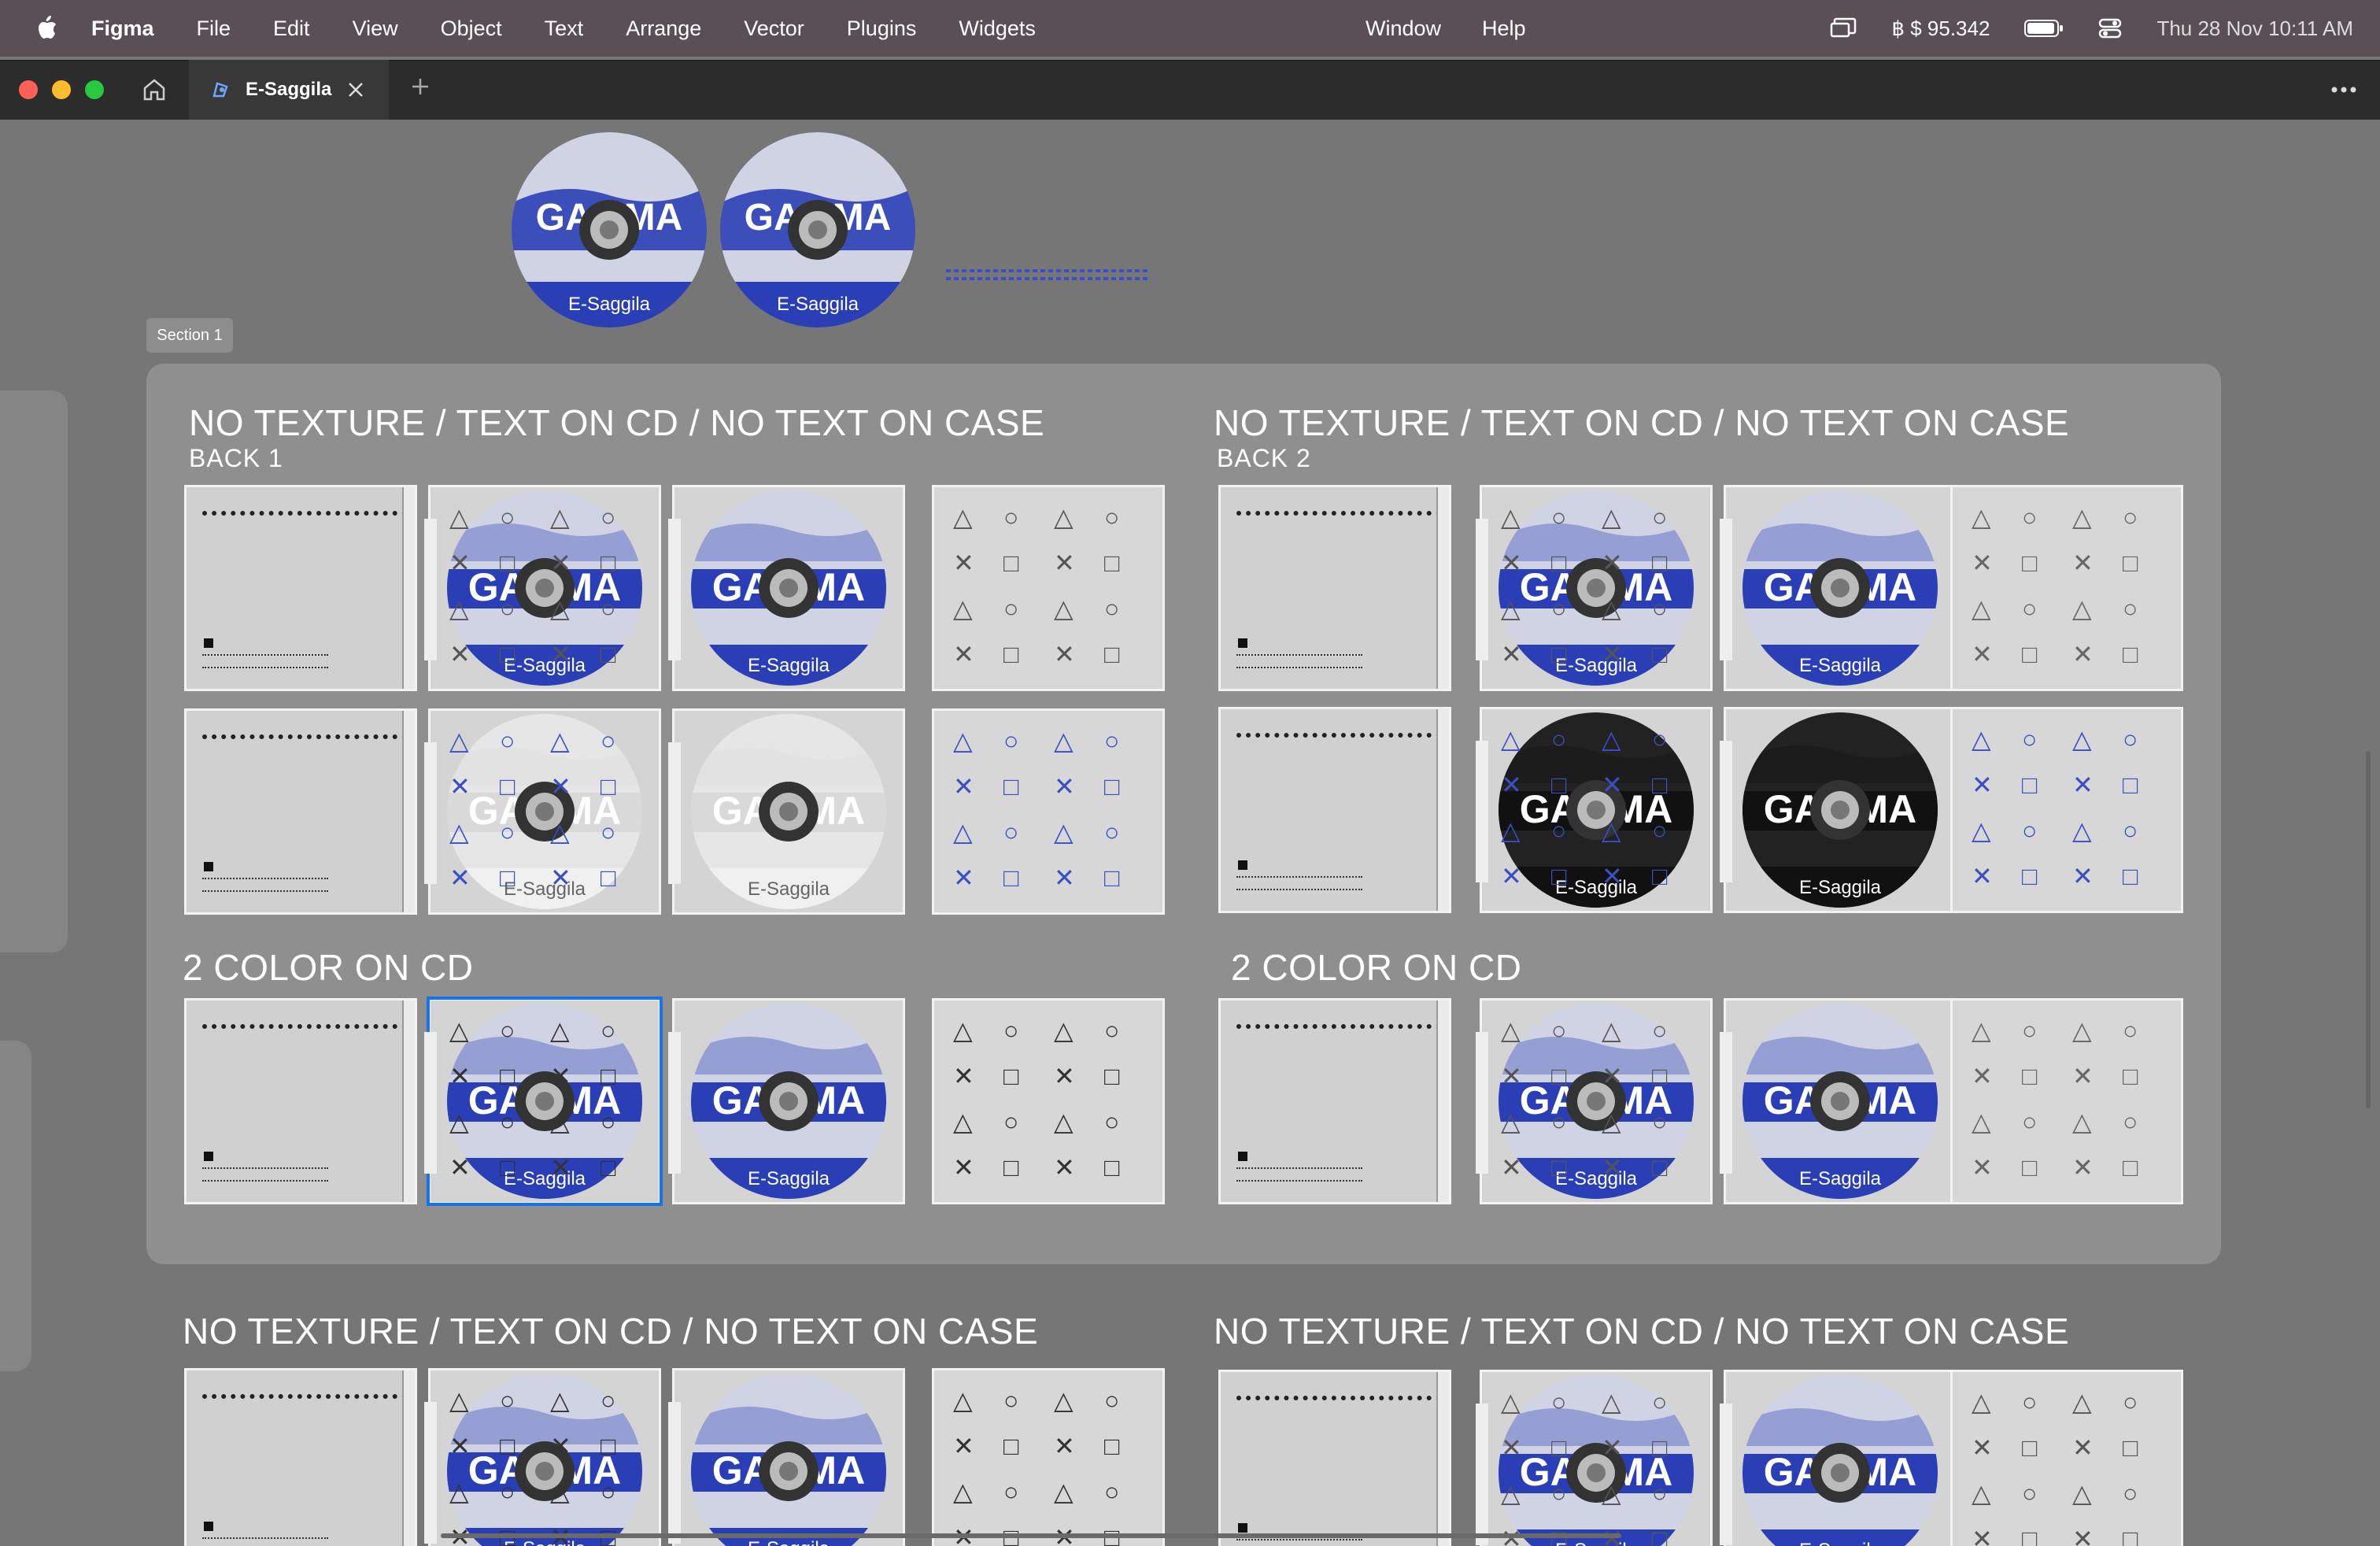 The height and width of the screenshot is (1546, 2380). What do you see at coordinates (564, 29) in the screenshot?
I see `menu-text: Text` at bounding box center [564, 29].